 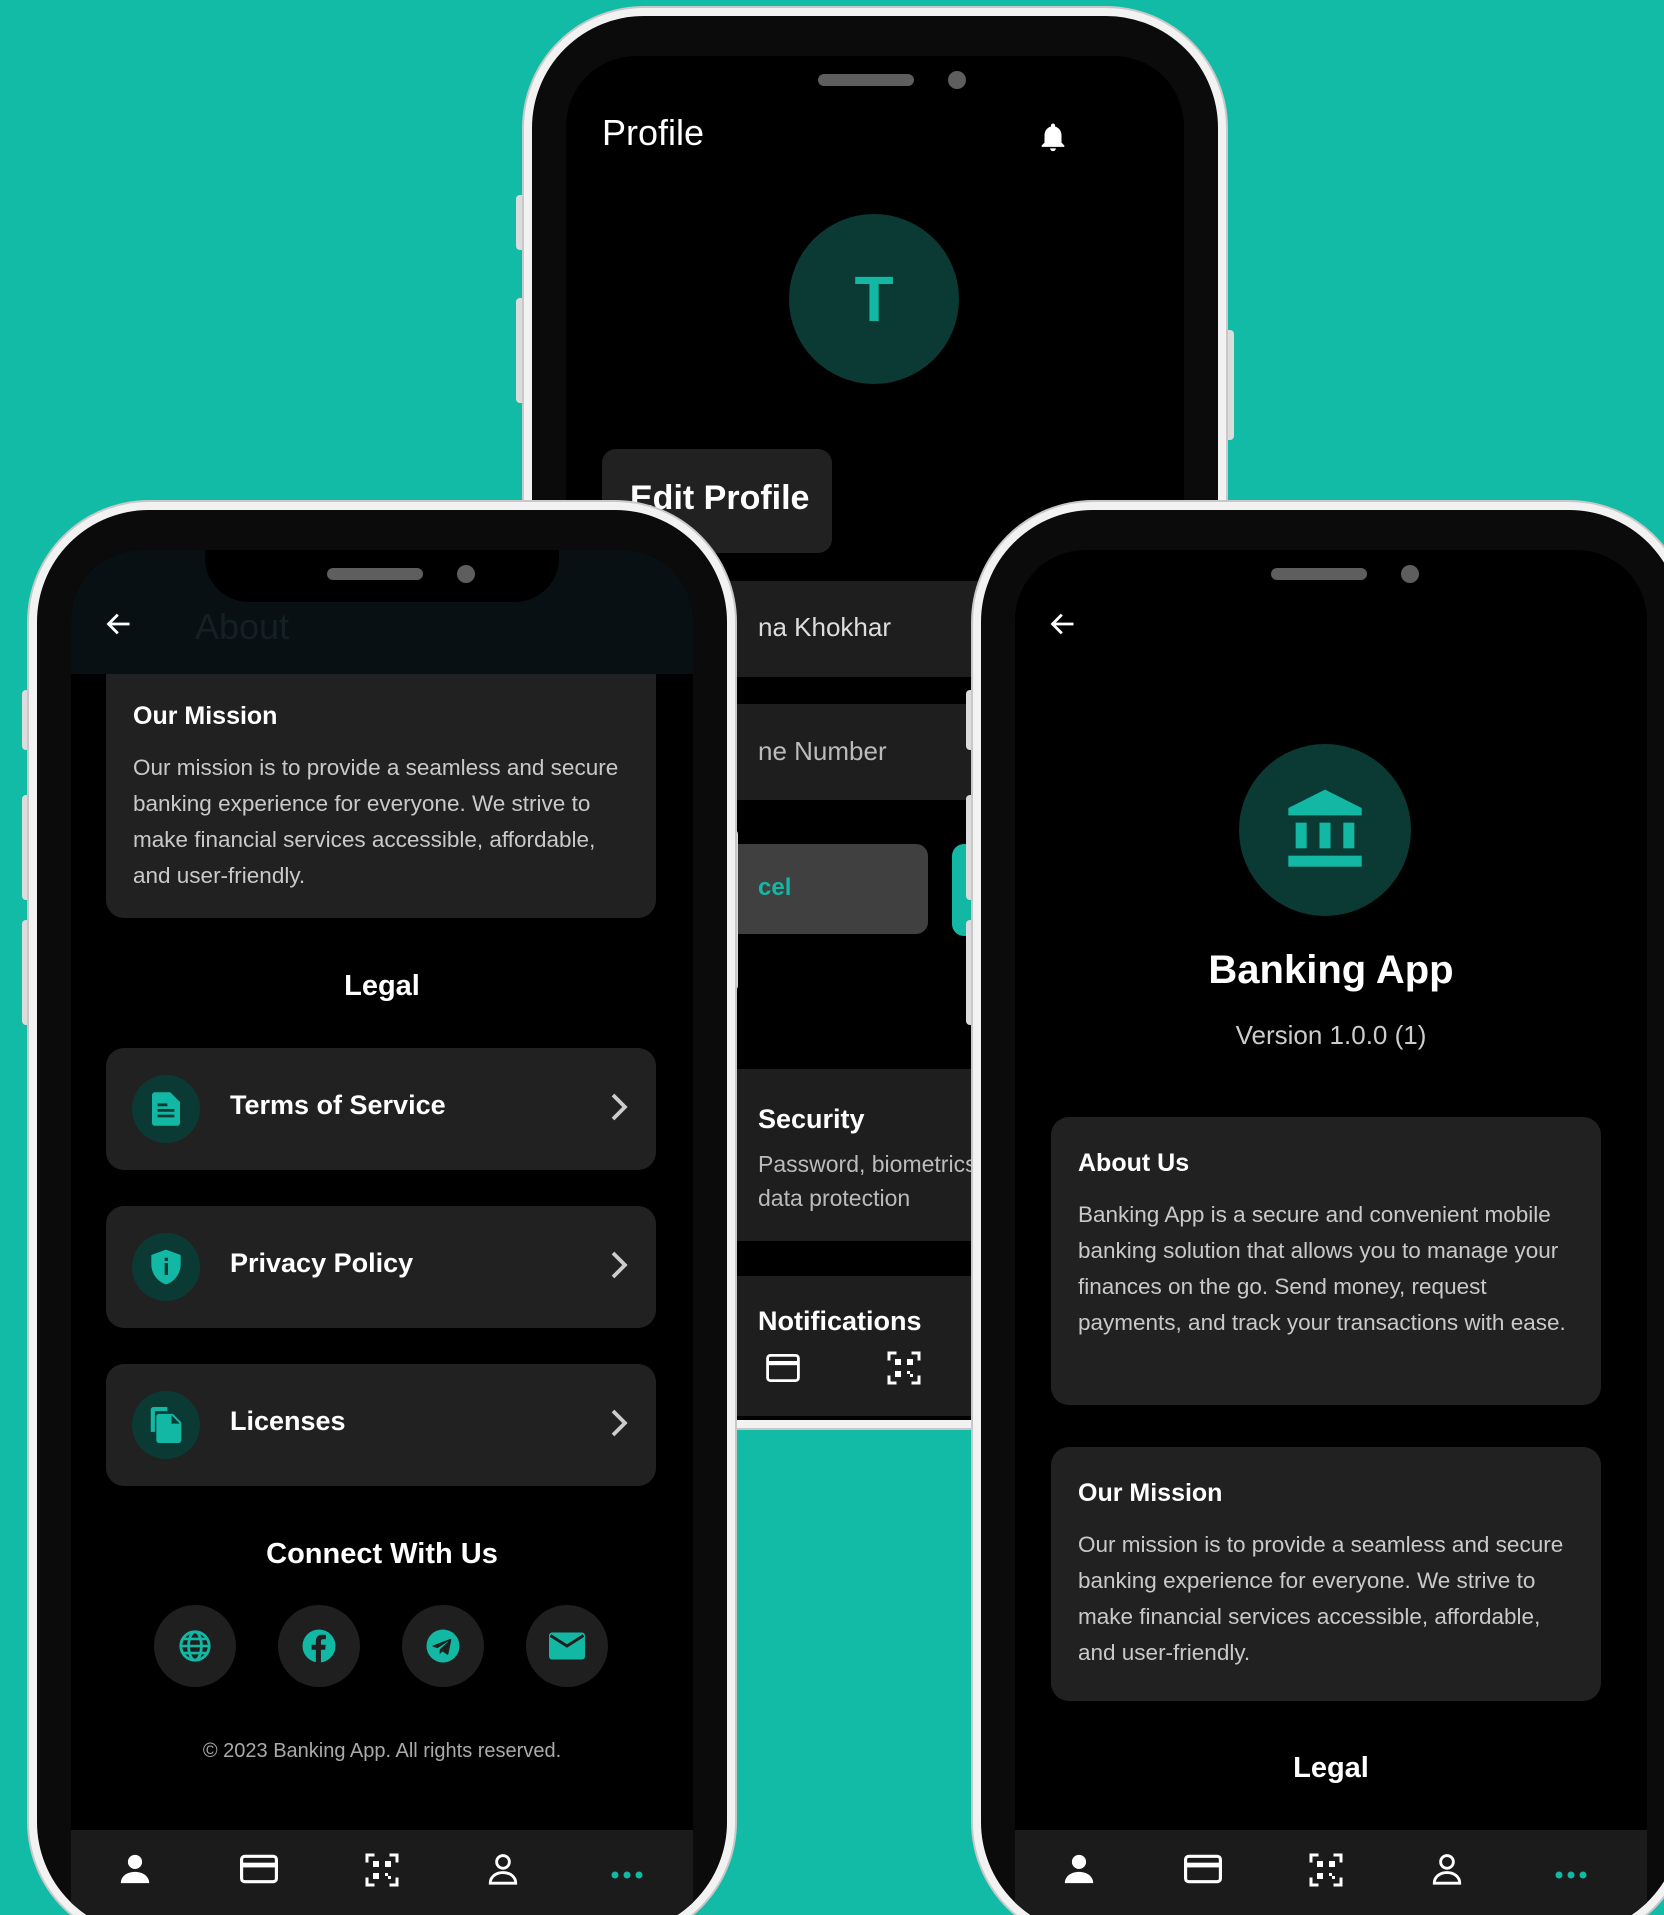 I want to click on security-desc-line2: data protection, so click(x=834, y=1198).